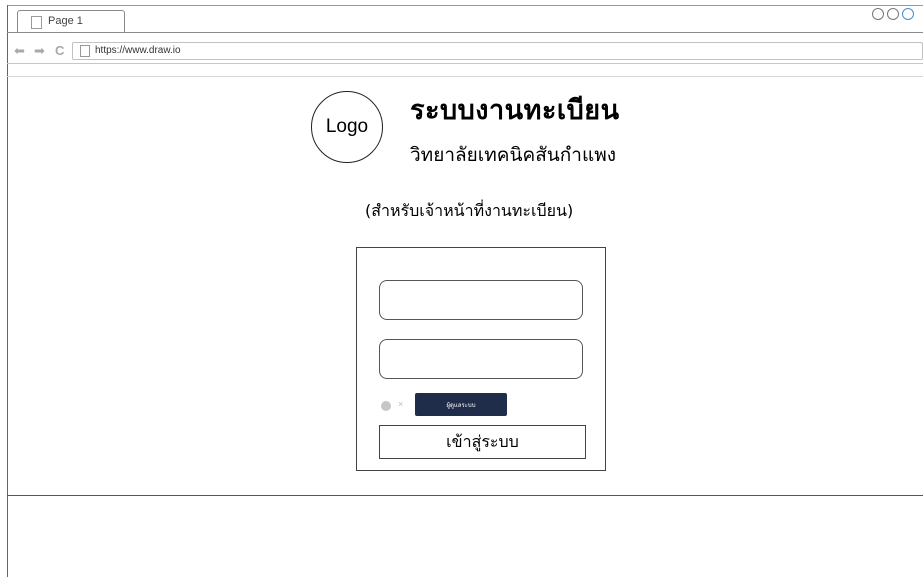  What do you see at coordinates (465, 76) in the screenshot?
I see `content-top-divider` at bounding box center [465, 76].